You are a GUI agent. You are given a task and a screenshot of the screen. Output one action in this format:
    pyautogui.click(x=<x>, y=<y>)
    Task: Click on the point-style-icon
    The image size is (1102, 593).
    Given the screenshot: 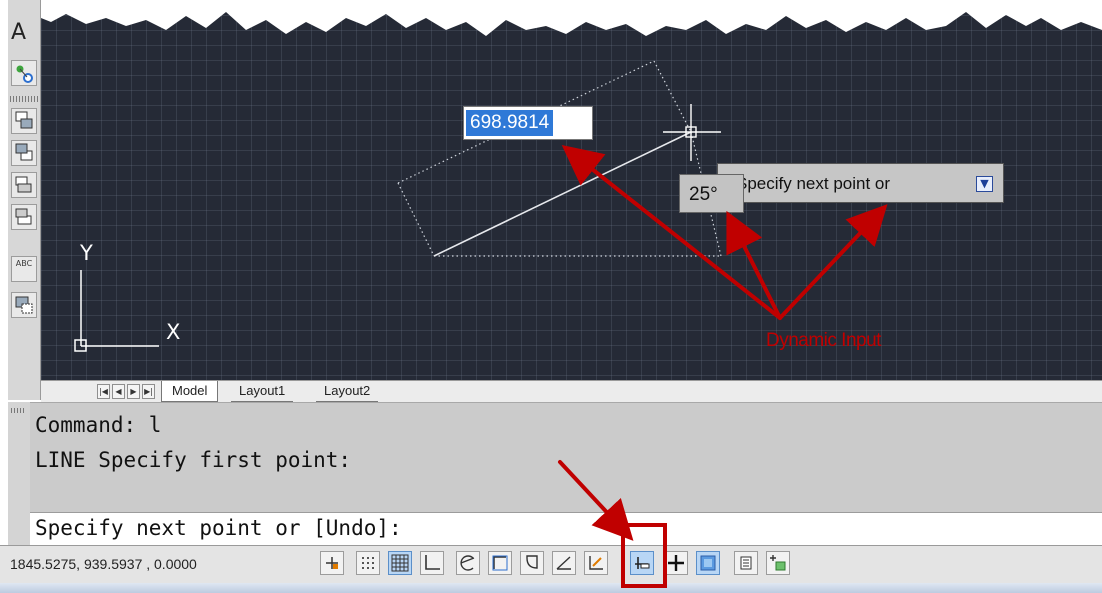 What is the action you would take?
    pyautogui.click(x=24, y=73)
    